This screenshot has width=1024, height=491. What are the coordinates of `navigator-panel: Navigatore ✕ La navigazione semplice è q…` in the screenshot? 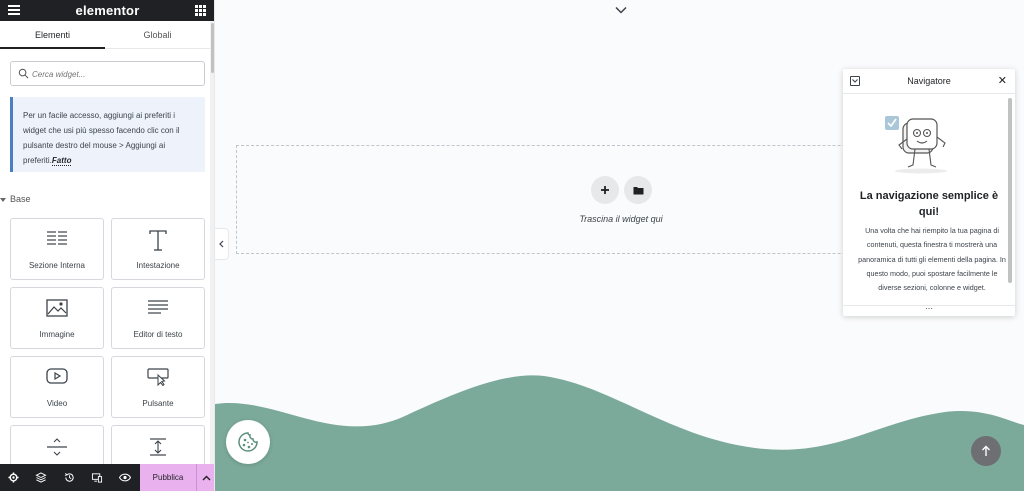 It's located at (929, 192).